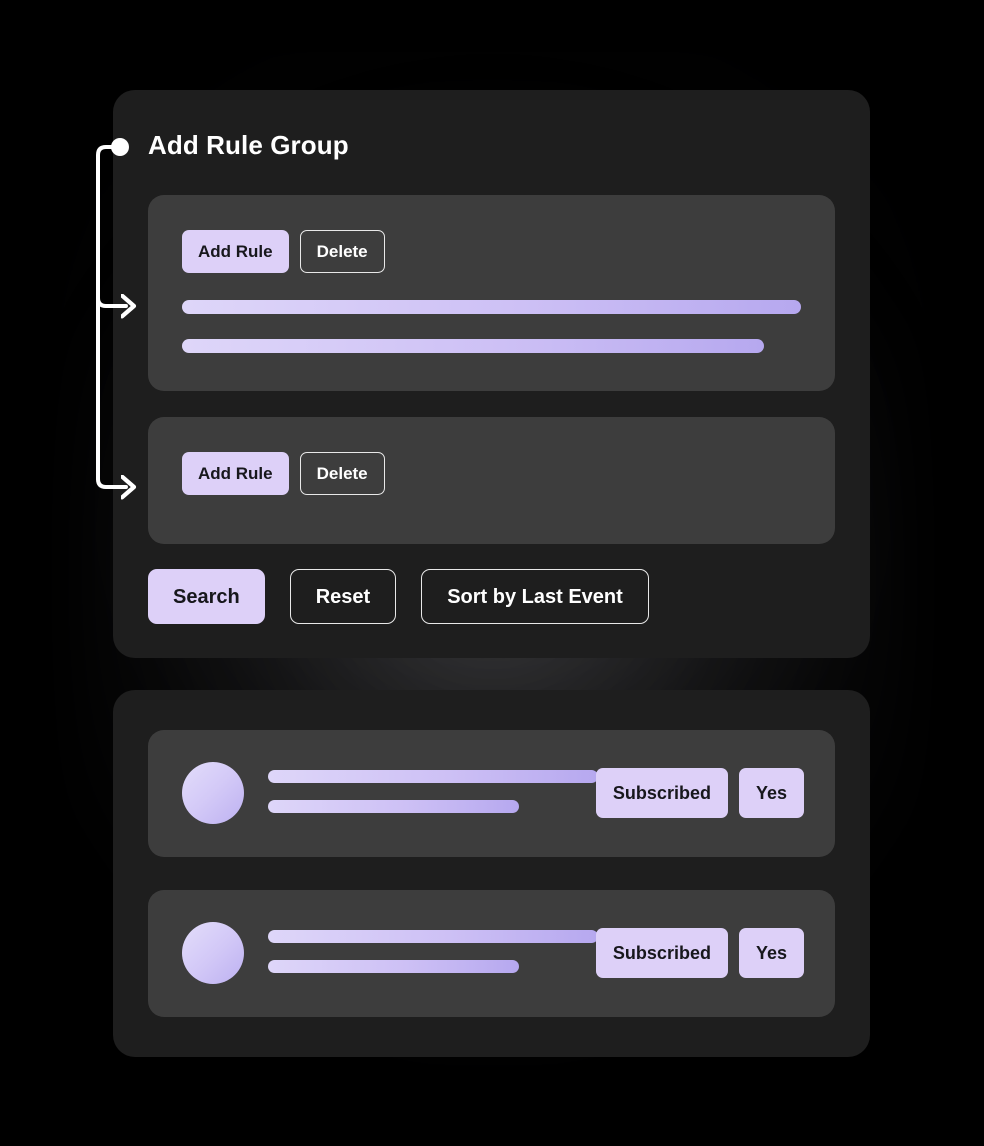 This screenshot has height=1146, width=984. Describe the element at coordinates (343, 596) in the screenshot. I see `reset-button: Reset` at that location.